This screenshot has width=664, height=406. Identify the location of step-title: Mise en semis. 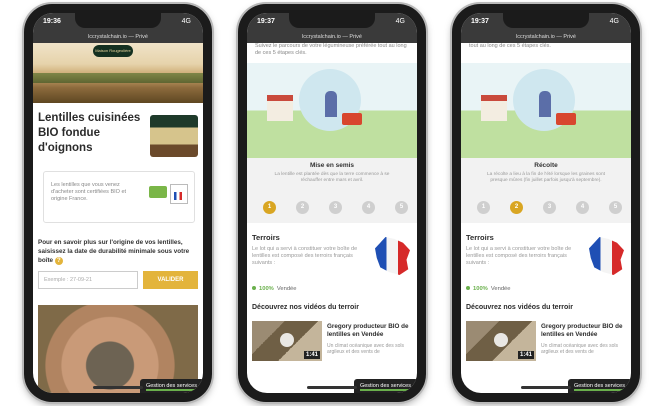
(332, 165).